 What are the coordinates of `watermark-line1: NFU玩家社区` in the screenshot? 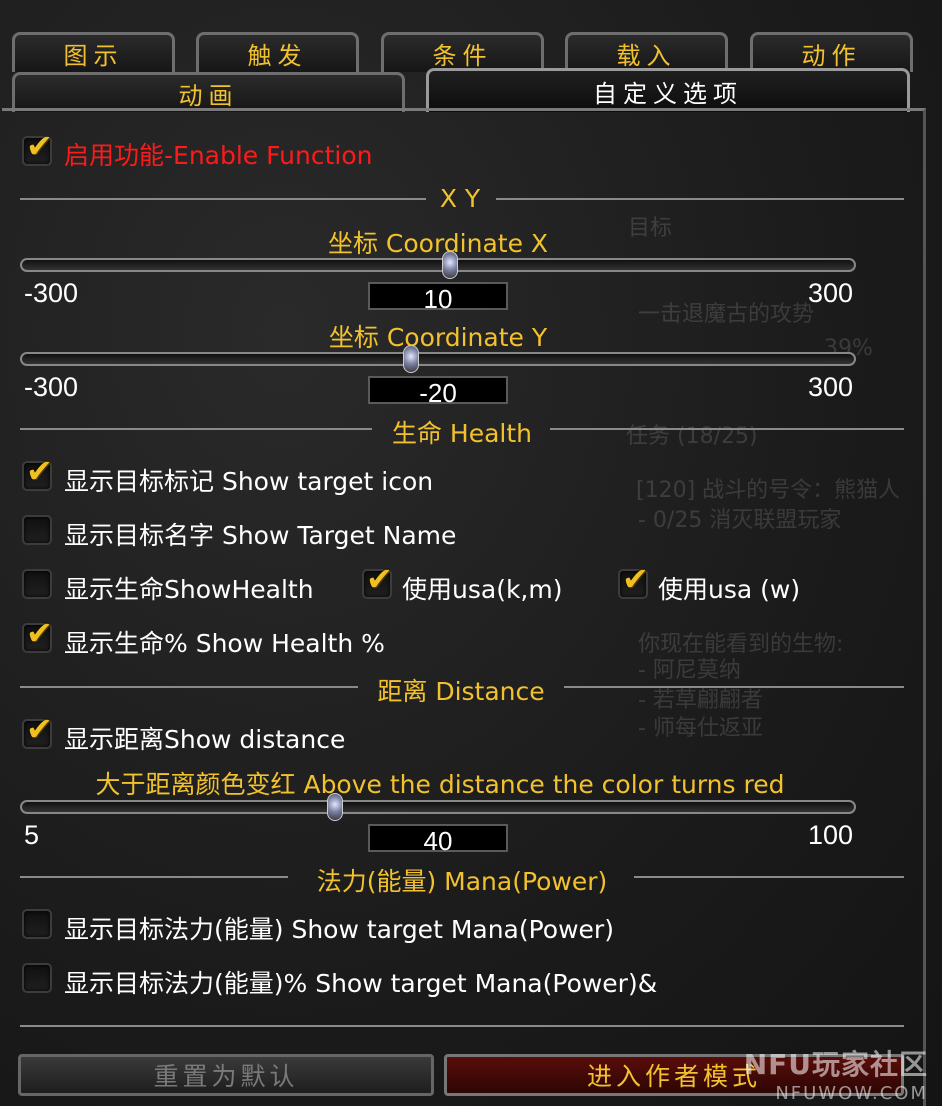 It's located at (835, 1064).